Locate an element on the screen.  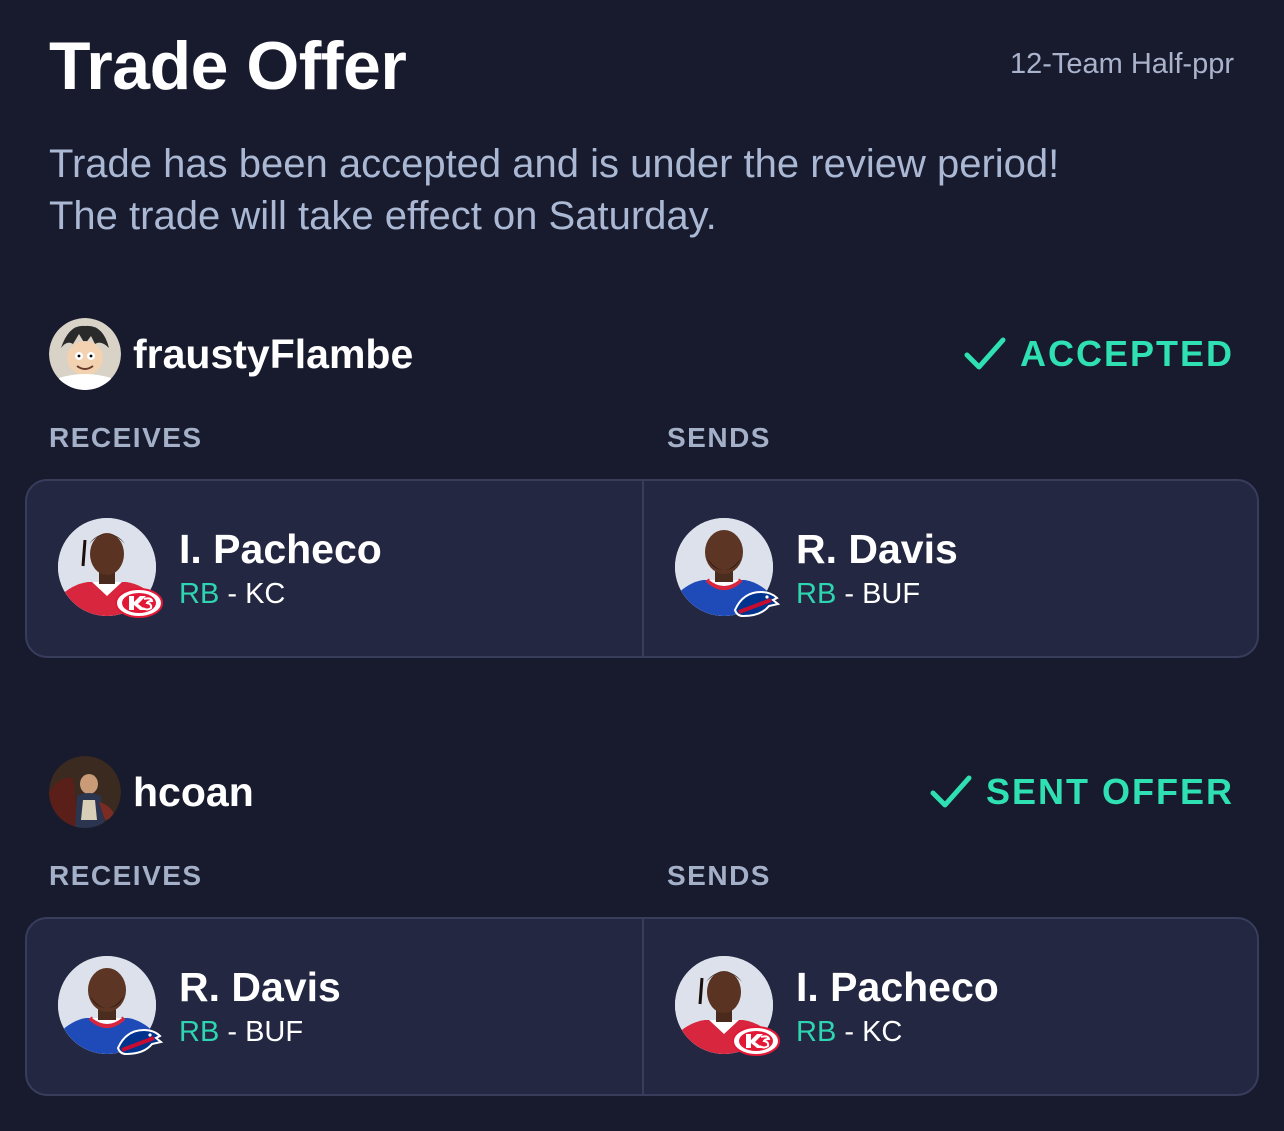
header: Trade Offer 12-Team Half-ppr is located at coordinates (641, 67).